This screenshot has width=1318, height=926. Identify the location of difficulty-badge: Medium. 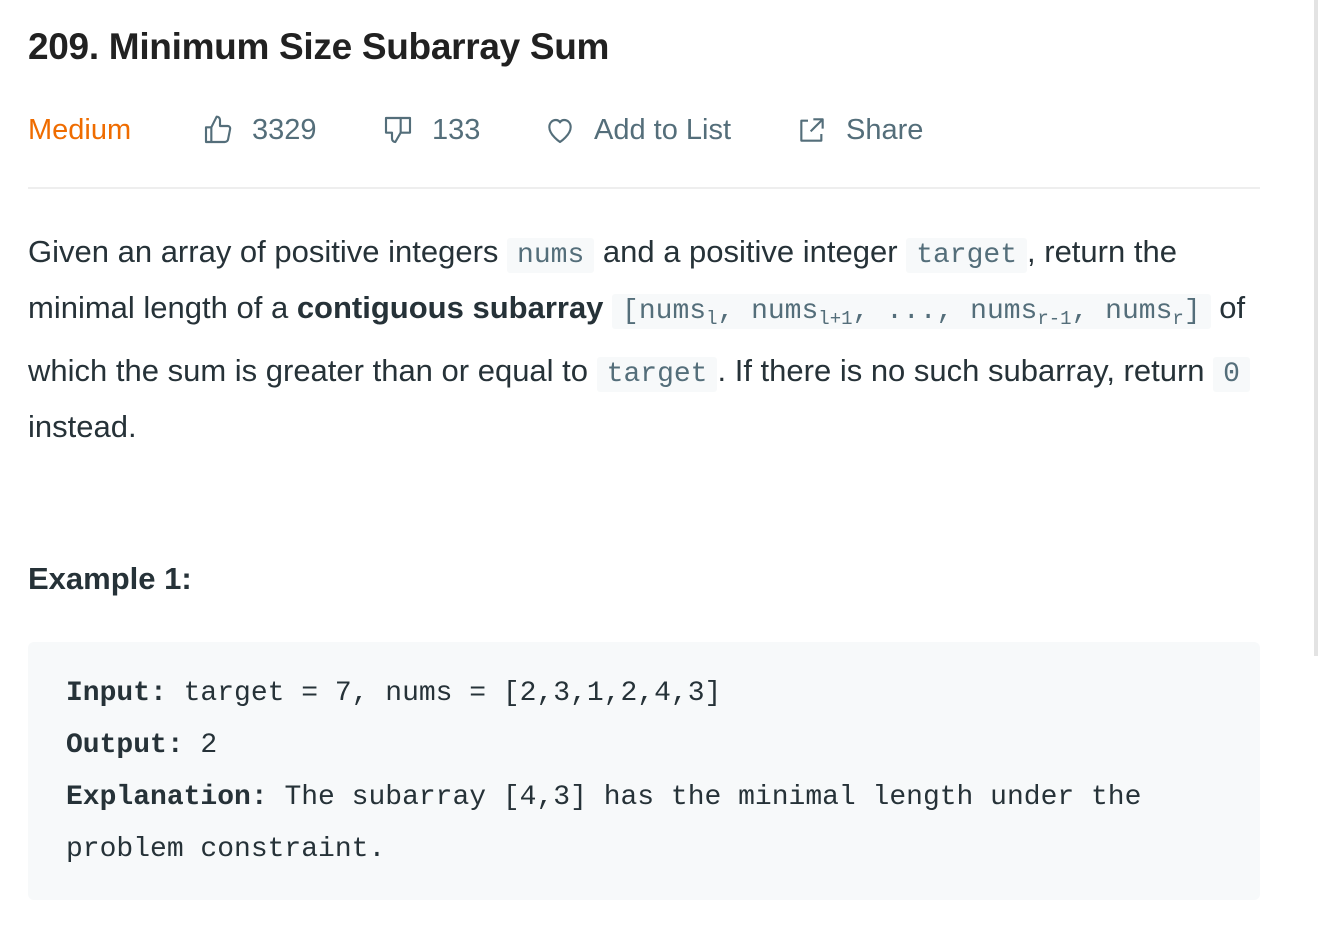
(80, 129).